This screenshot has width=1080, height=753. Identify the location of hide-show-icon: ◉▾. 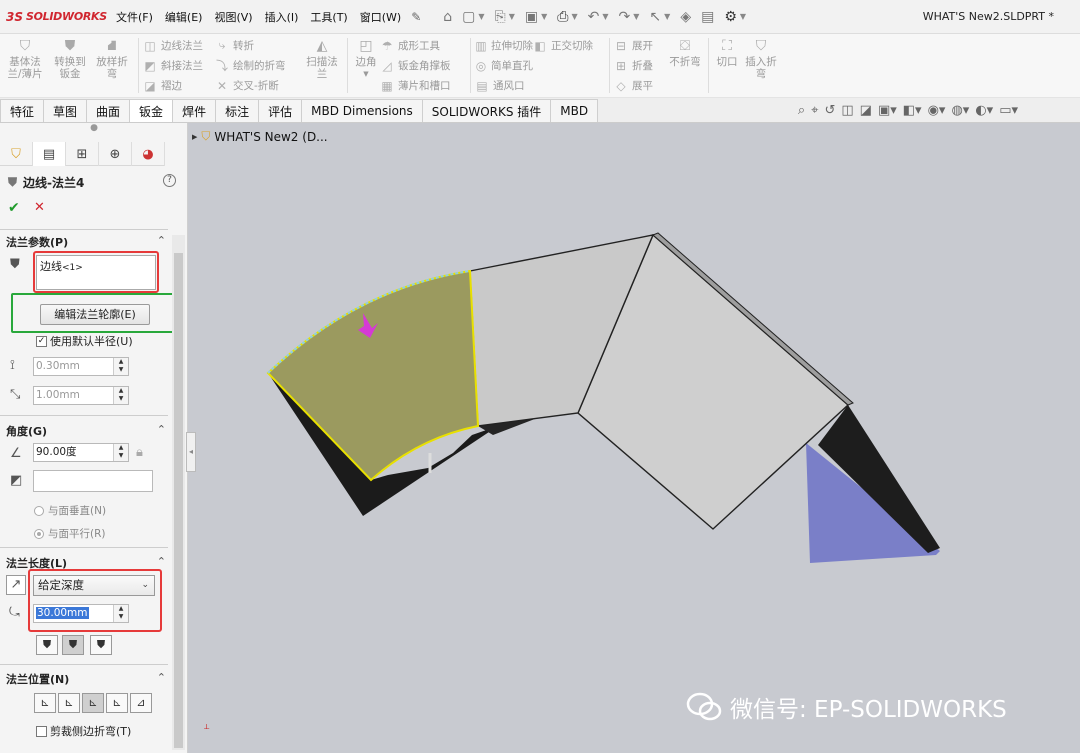
(937, 110).